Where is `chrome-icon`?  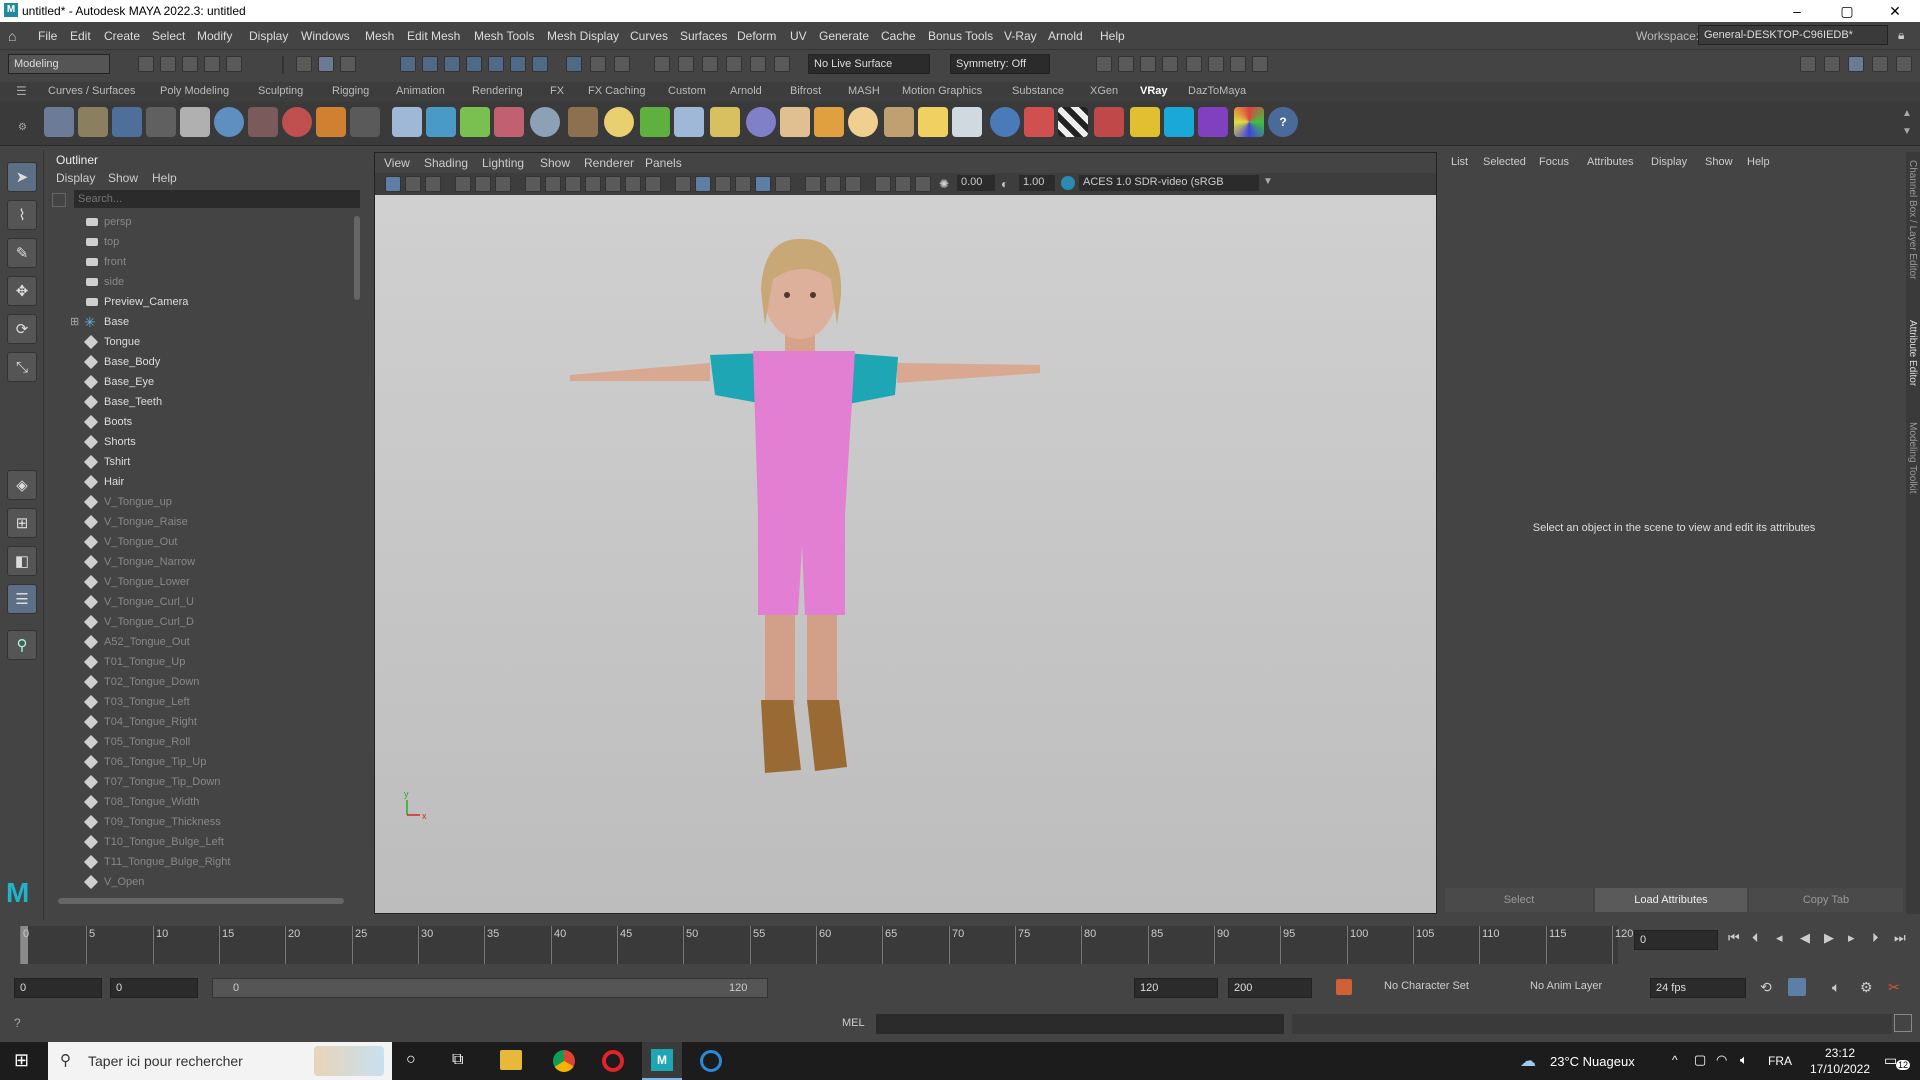 chrome-icon is located at coordinates (564, 1061).